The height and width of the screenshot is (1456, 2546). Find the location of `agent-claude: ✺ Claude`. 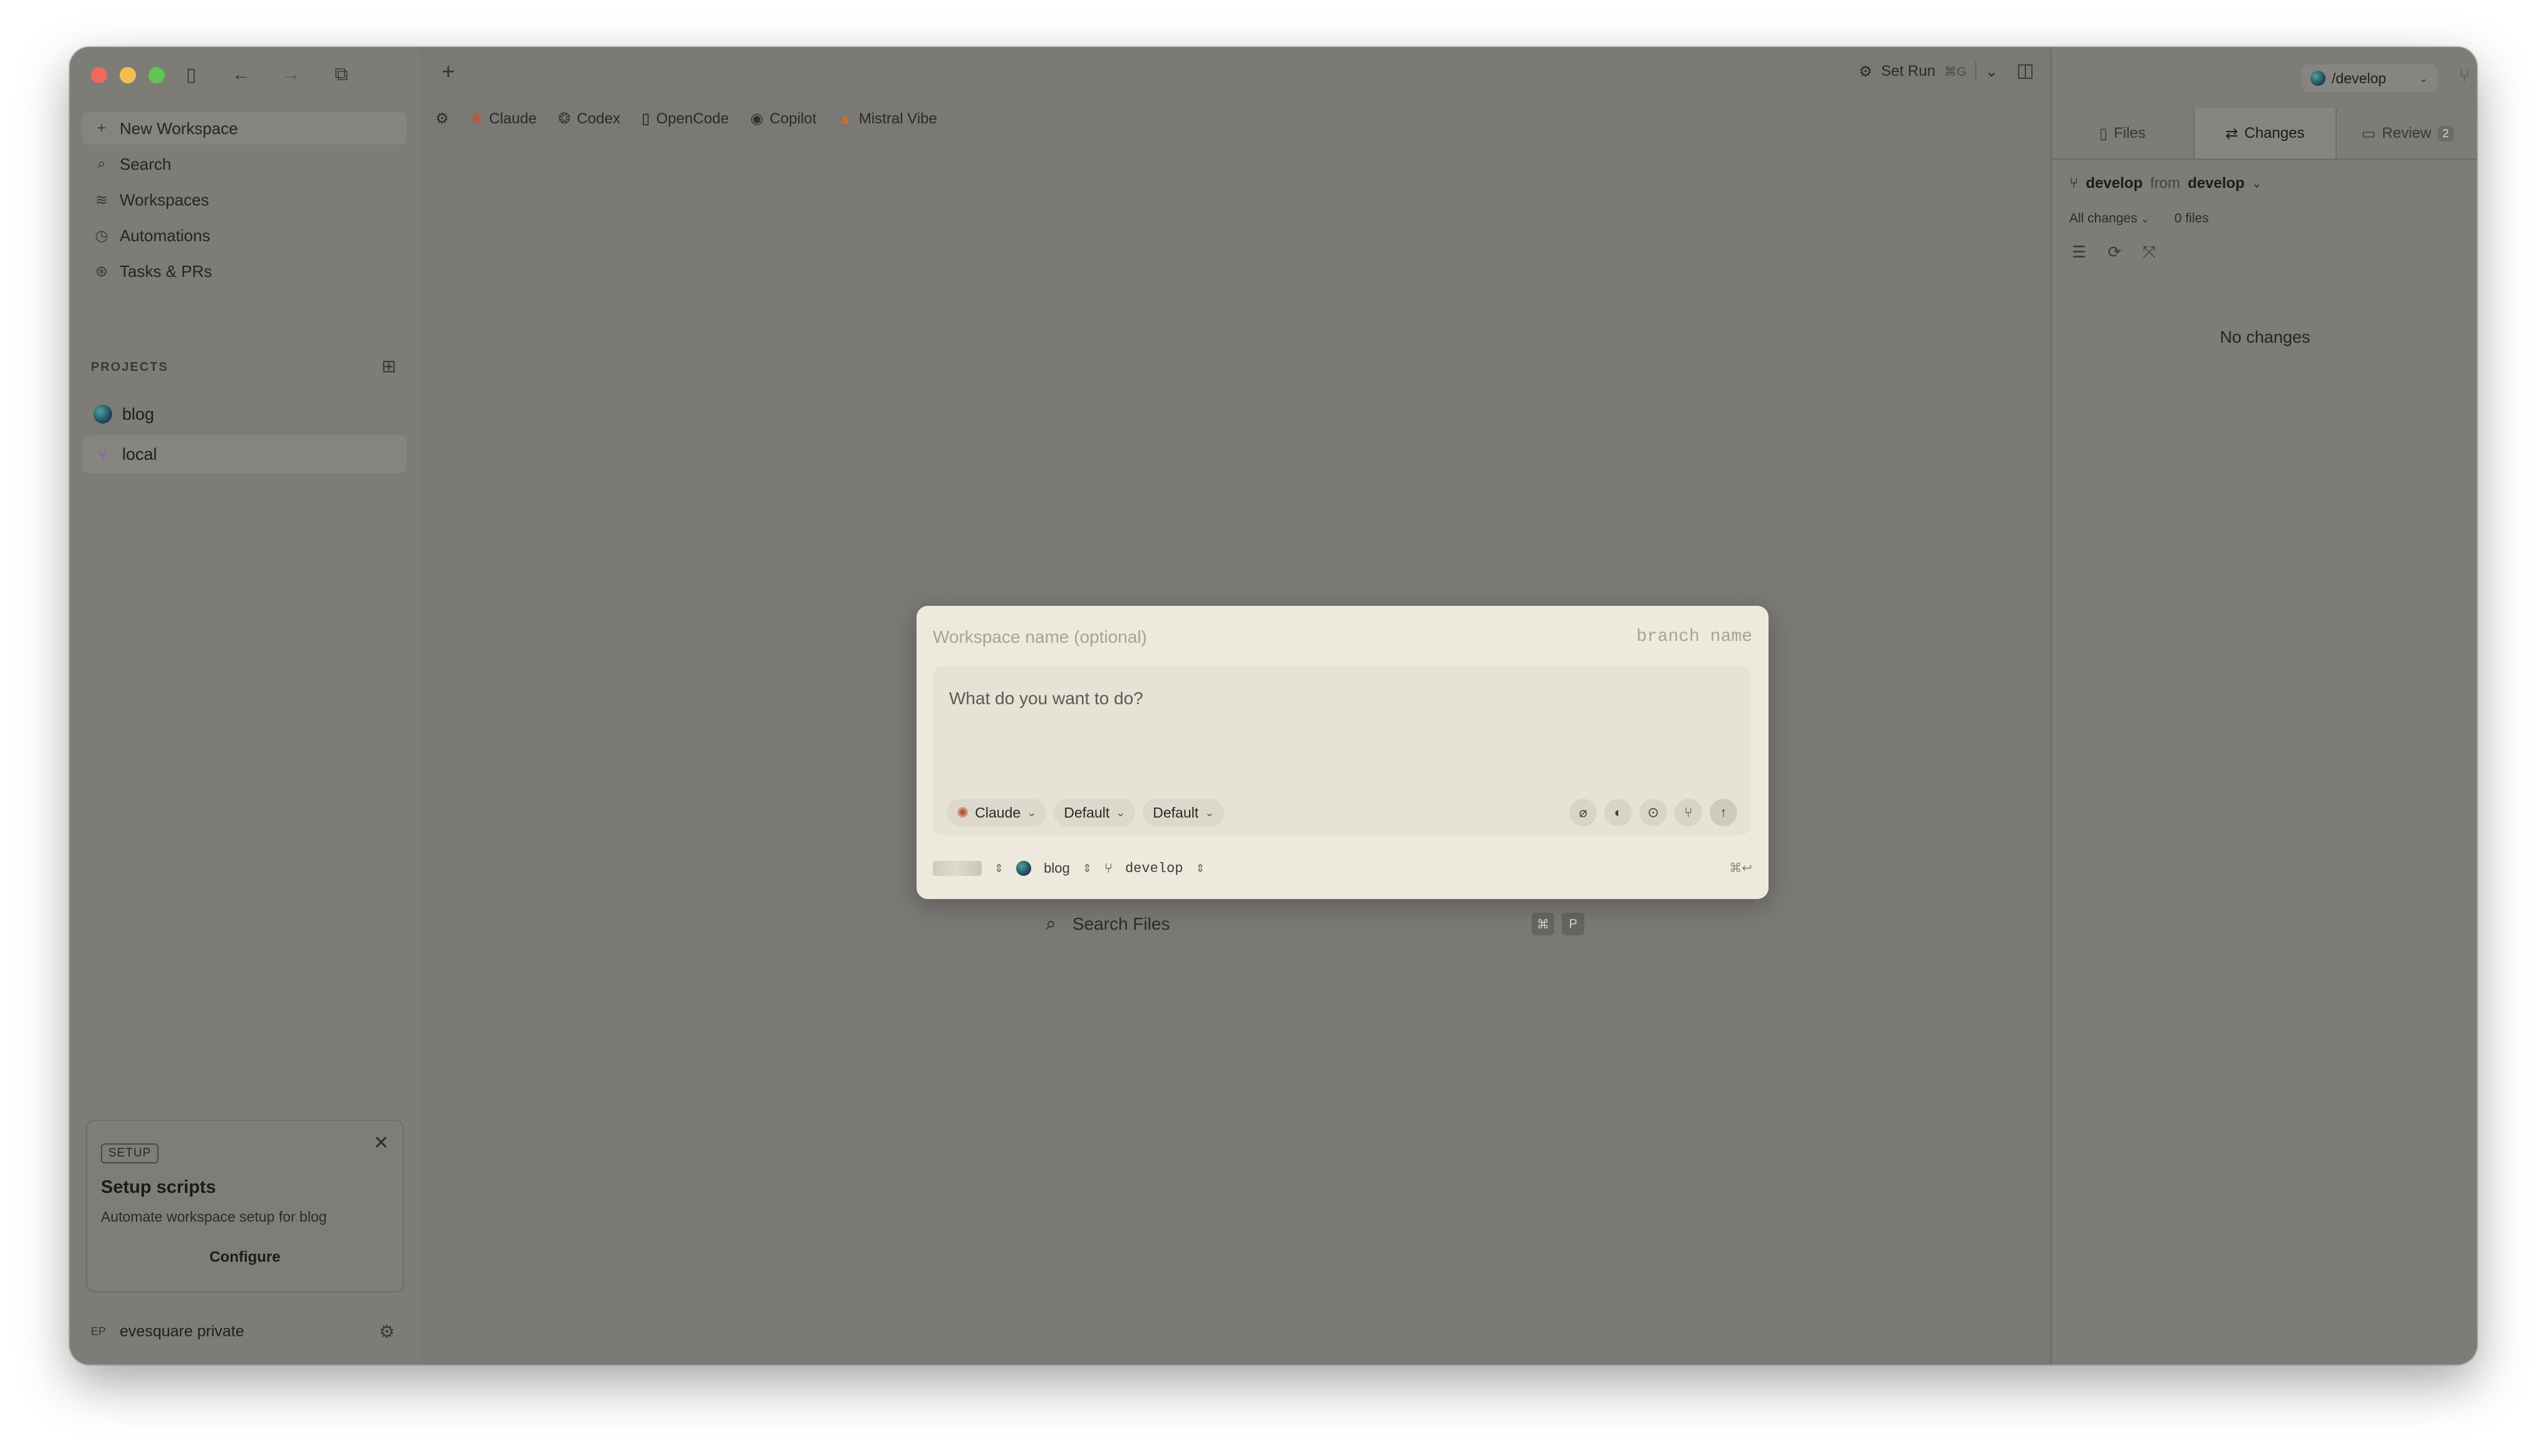

agent-claude: ✺ Claude is located at coordinates (503, 119).